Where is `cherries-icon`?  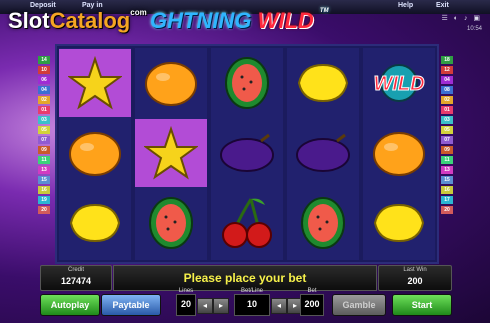 cherries-icon is located at coordinates (247, 223).